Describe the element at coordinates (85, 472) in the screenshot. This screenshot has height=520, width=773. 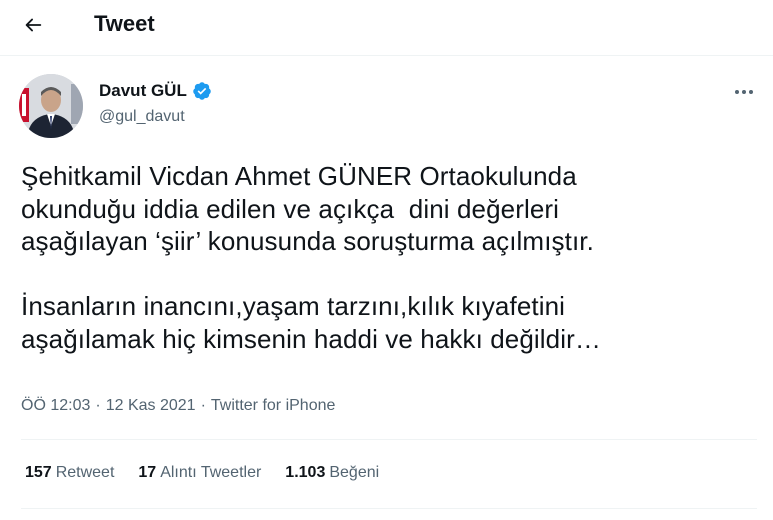
I see `retweets-label: Retweet` at that location.